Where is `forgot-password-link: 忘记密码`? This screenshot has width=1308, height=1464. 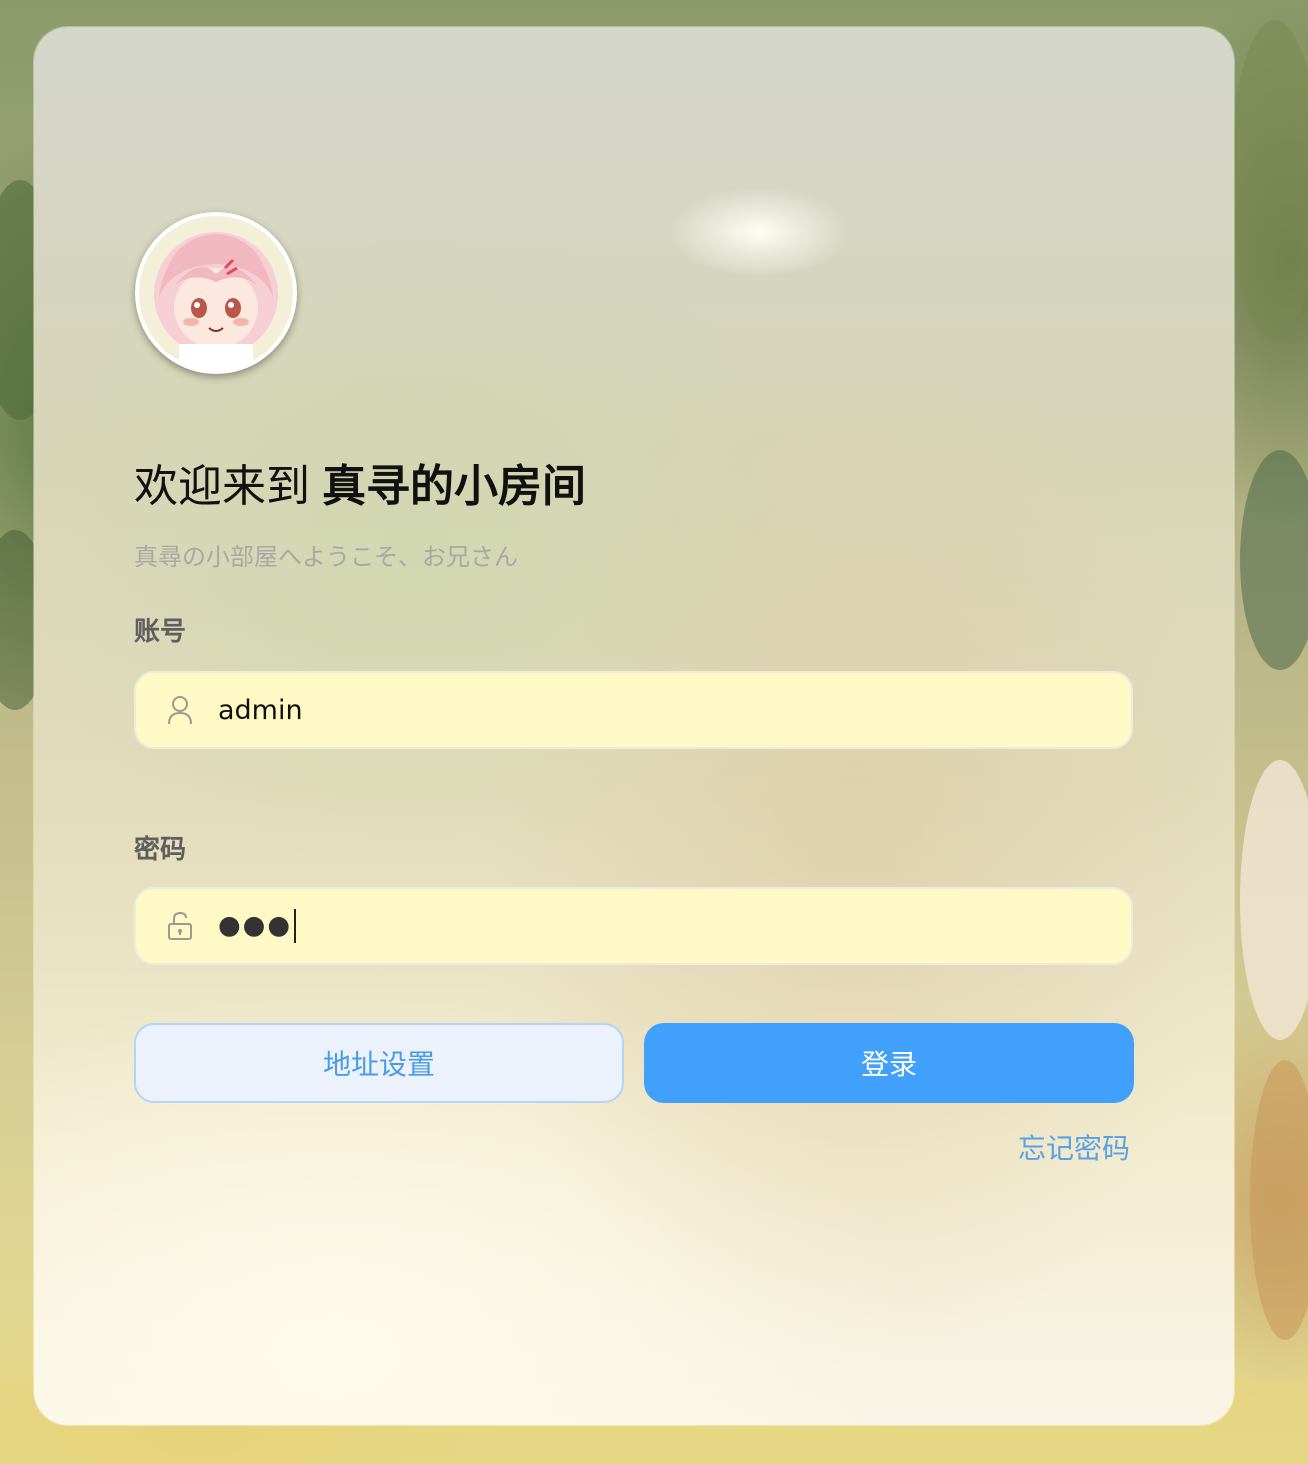 forgot-password-link: 忘记密码 is located at coordinates (1074, 1147).